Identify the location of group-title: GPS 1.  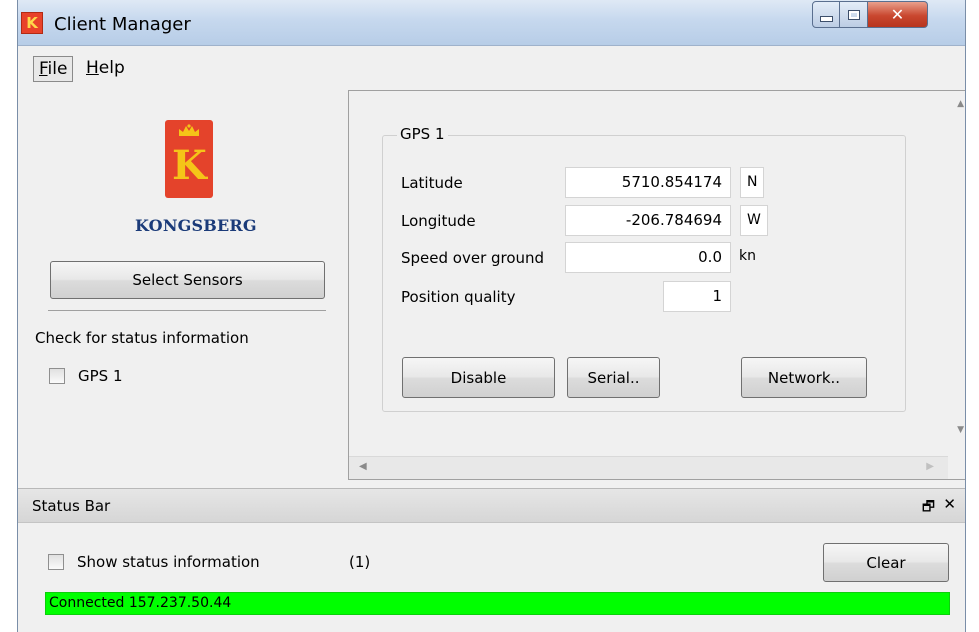
(422, 134).